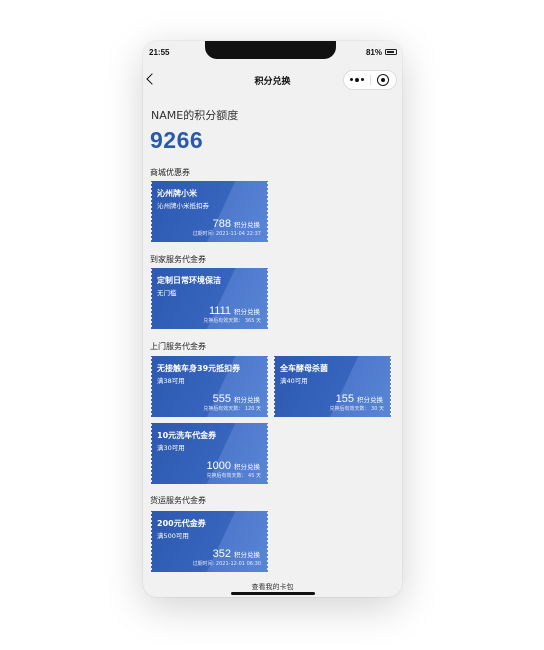 This screenshot has width=544, height=650. Describe the element at coordinates (273, 593) in the screenshot. I see `home-indicator` at that location.